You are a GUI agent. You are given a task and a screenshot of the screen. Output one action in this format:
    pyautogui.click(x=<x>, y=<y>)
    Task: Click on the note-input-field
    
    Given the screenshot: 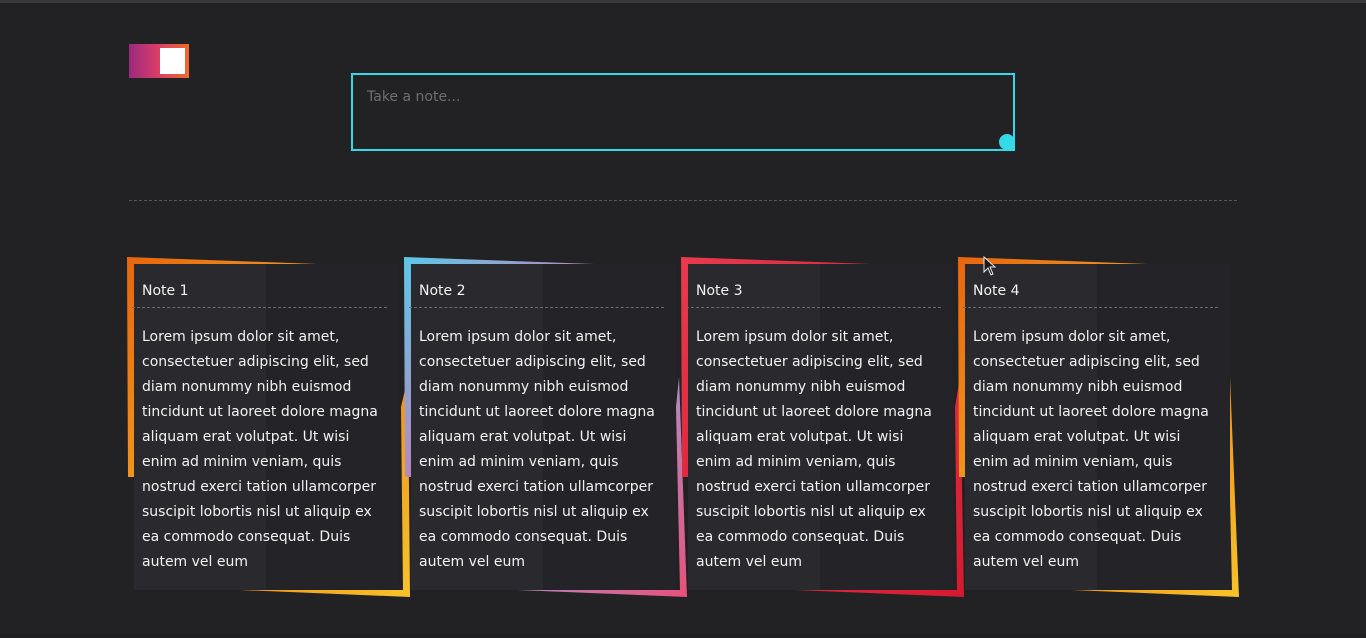 What is the action you would take?
    pyautogui.click(x=682, y=114)
    